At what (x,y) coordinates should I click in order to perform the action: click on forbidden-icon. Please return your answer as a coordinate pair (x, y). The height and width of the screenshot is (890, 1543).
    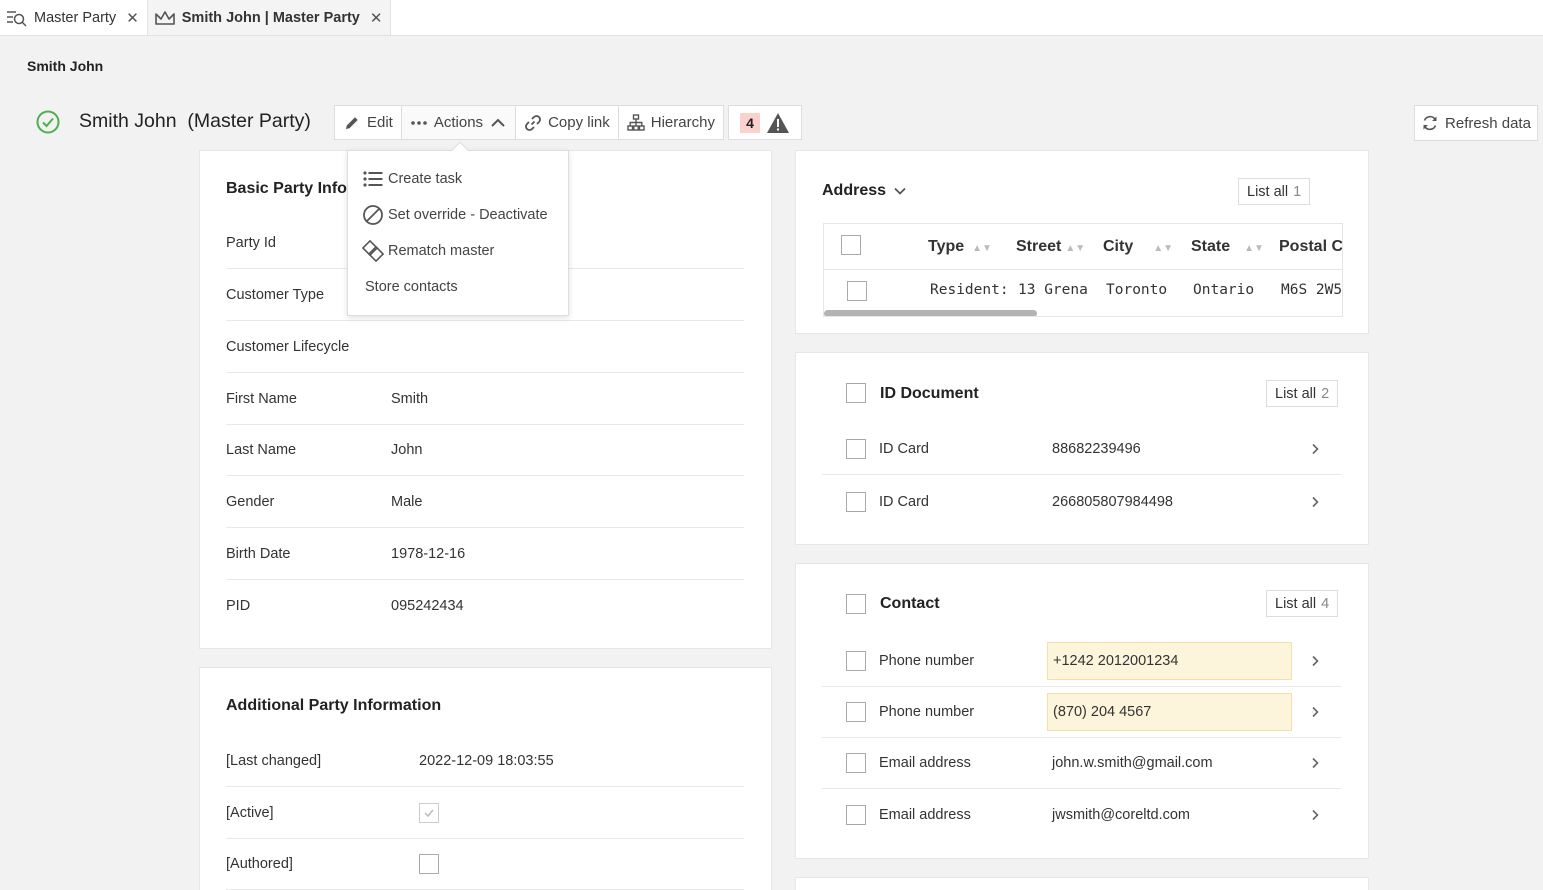
    Looking at the image, I should click on (373, 215).